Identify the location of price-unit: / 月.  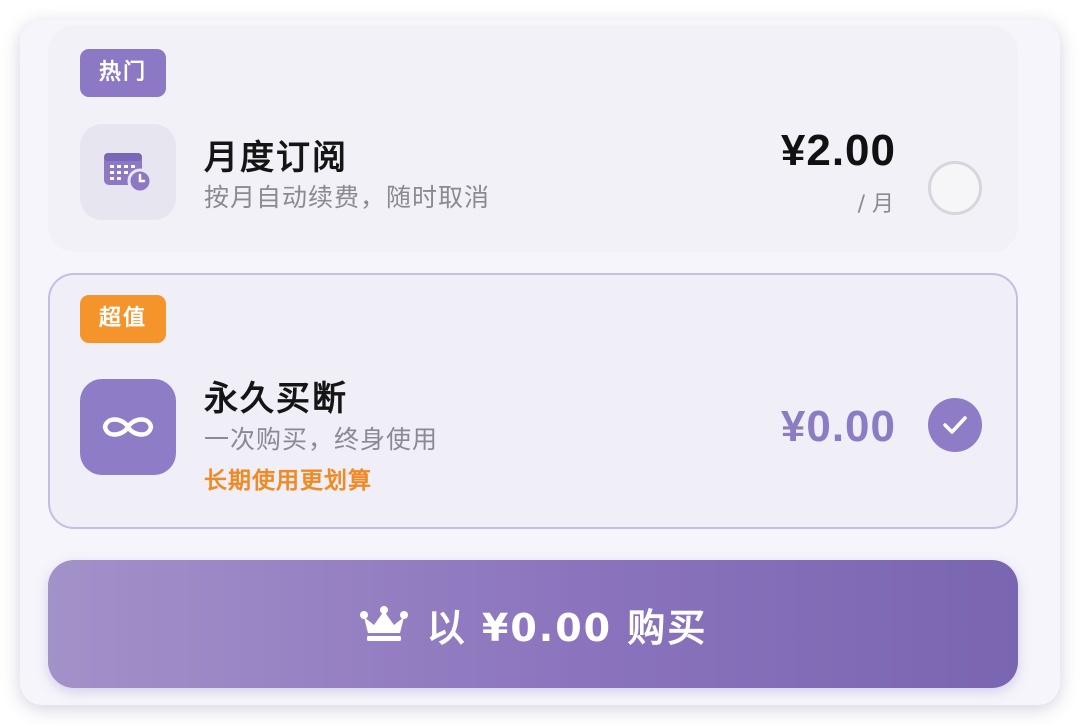
(875, 204).